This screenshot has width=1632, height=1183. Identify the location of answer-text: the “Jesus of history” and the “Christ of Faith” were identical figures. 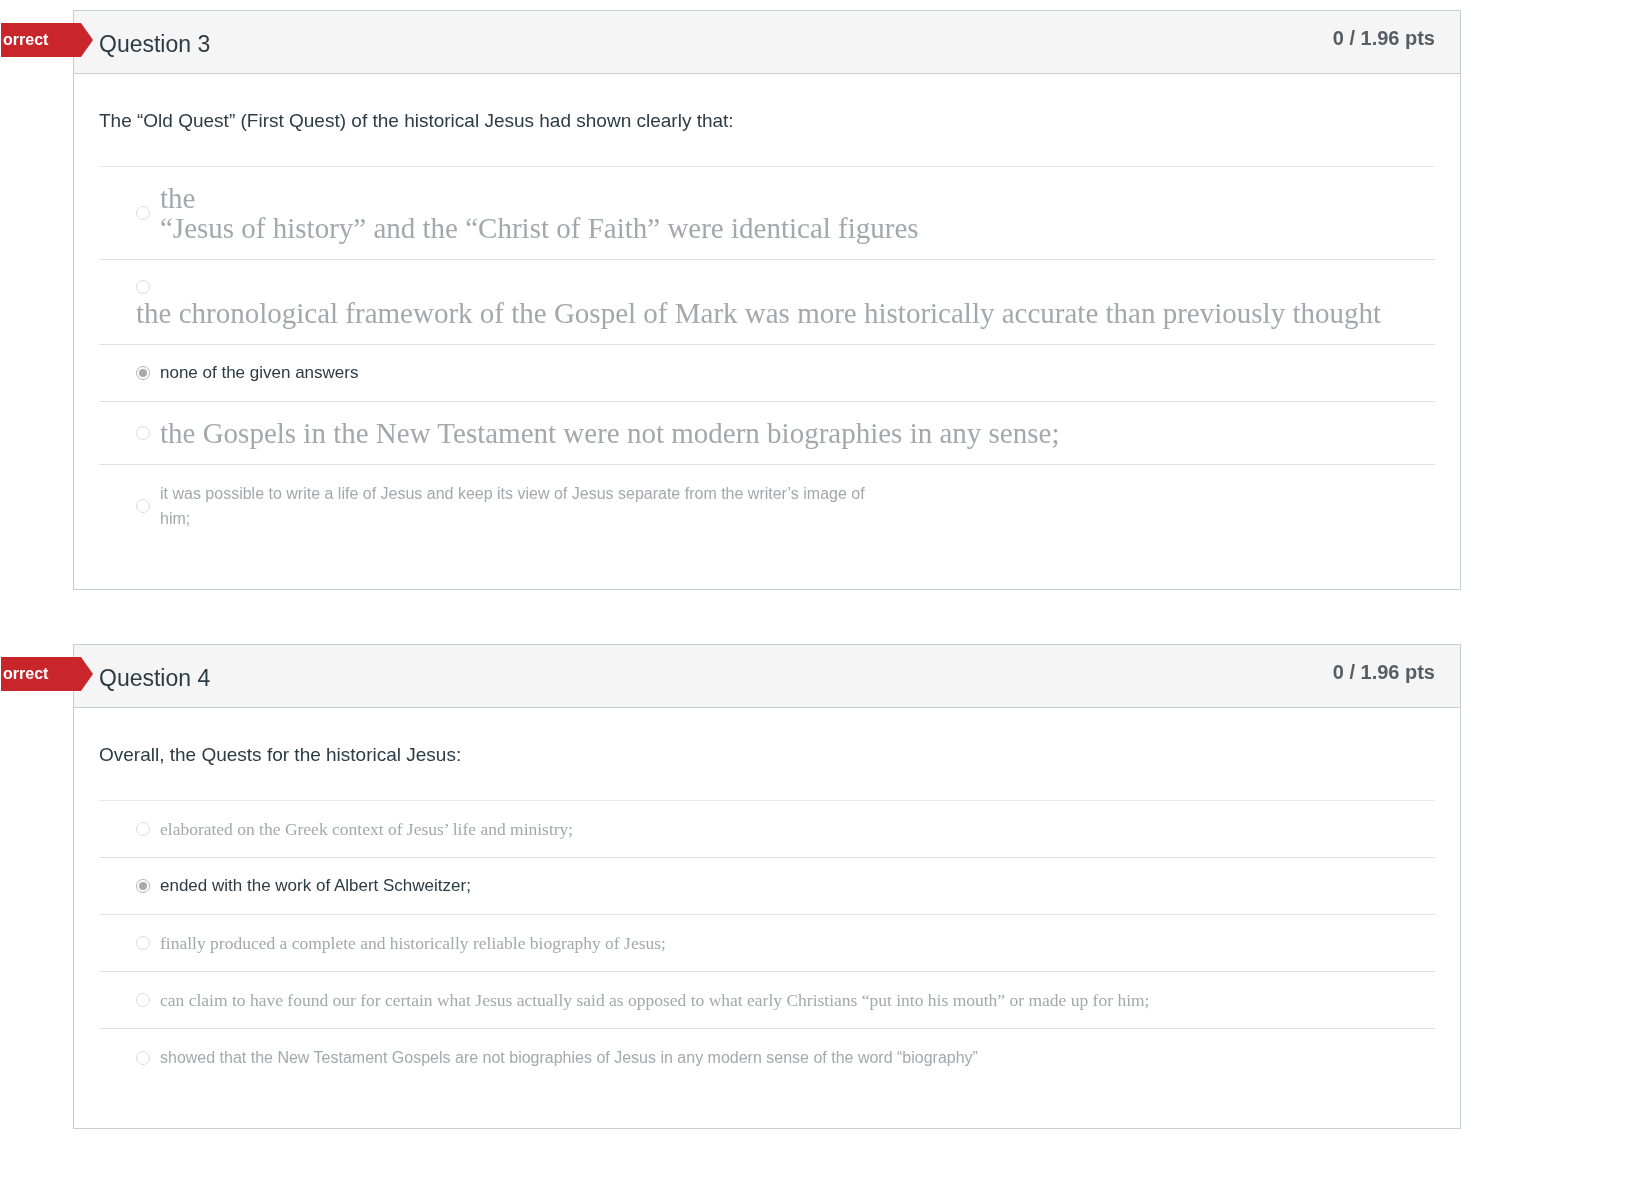
(539, 213).